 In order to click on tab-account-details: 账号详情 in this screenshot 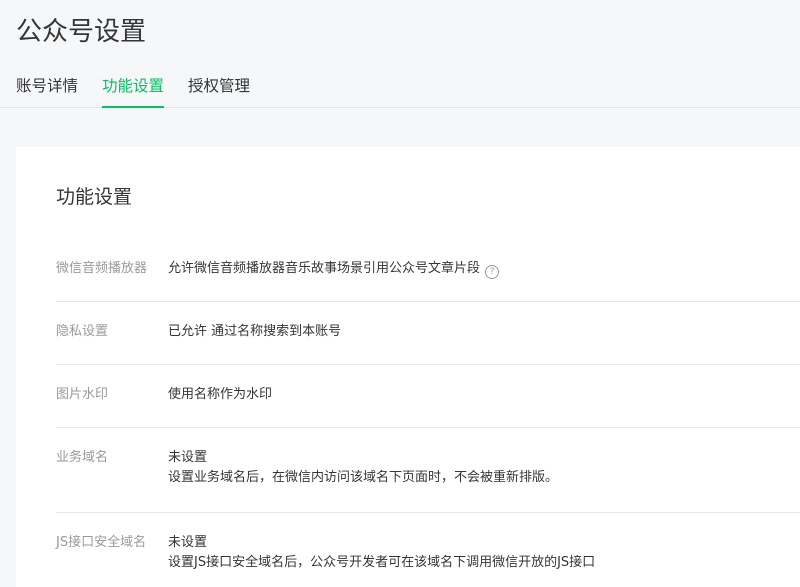, I will do `click(47, 88)`.